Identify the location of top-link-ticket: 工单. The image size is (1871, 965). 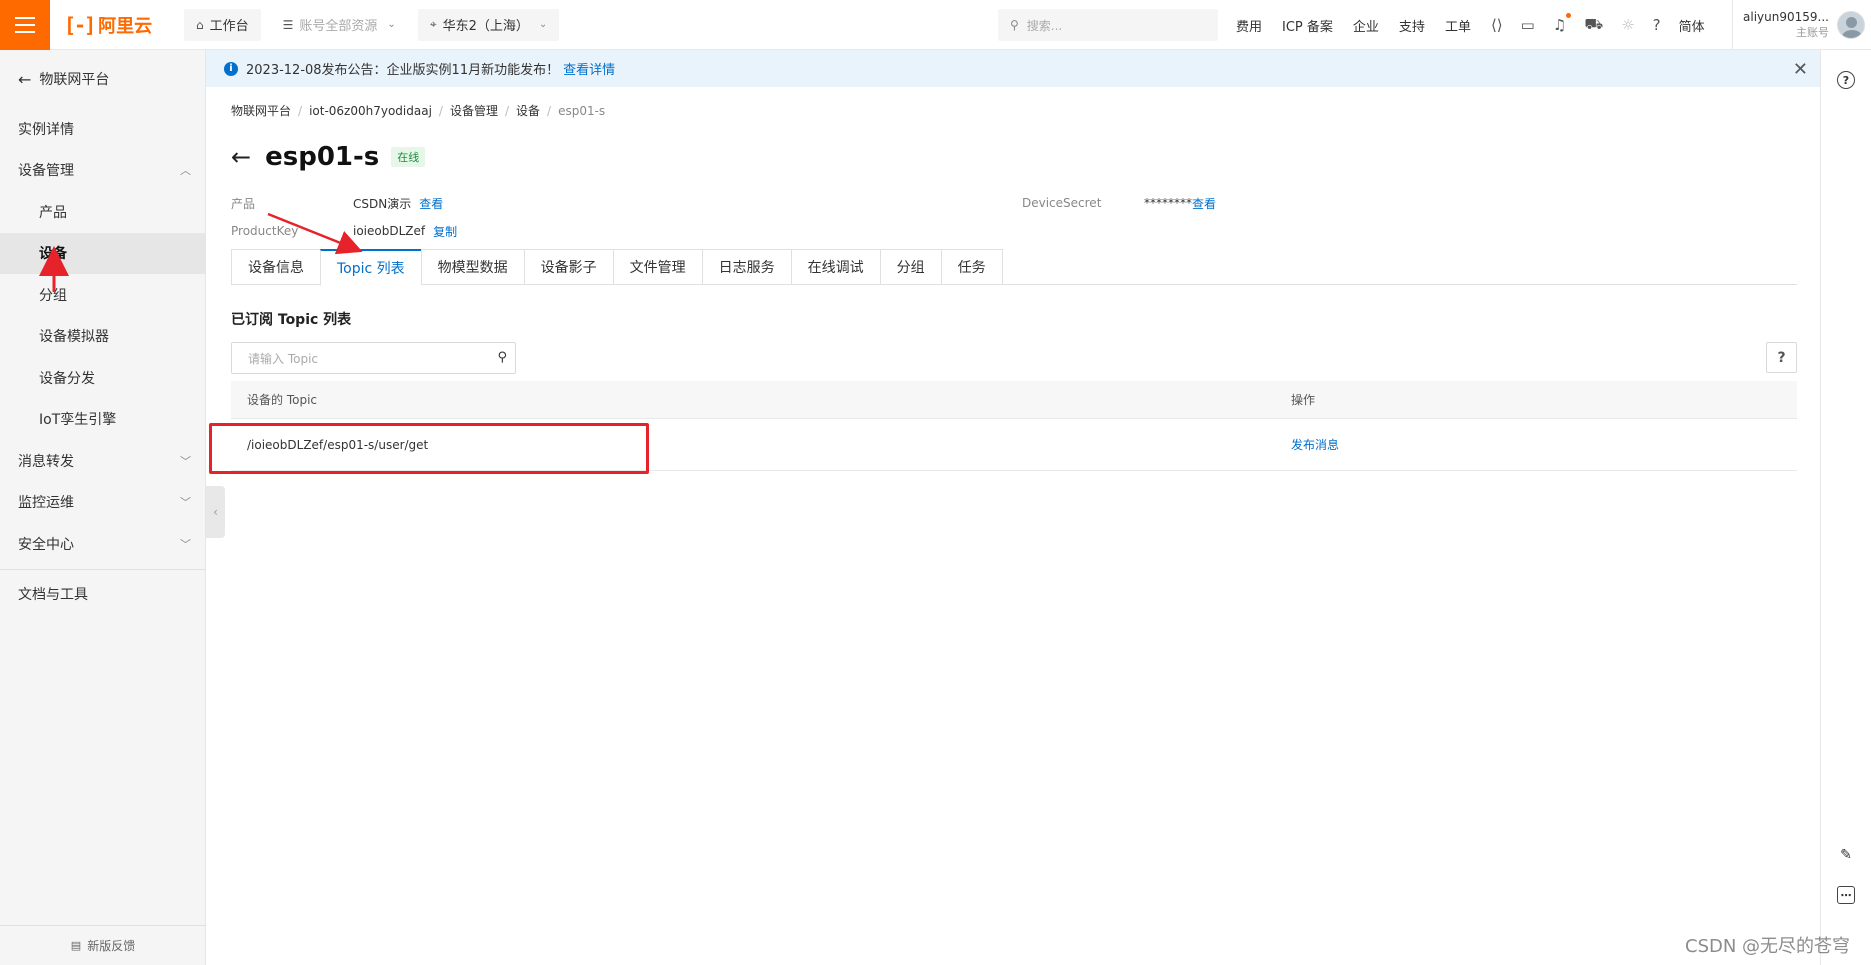
(1458, 25).